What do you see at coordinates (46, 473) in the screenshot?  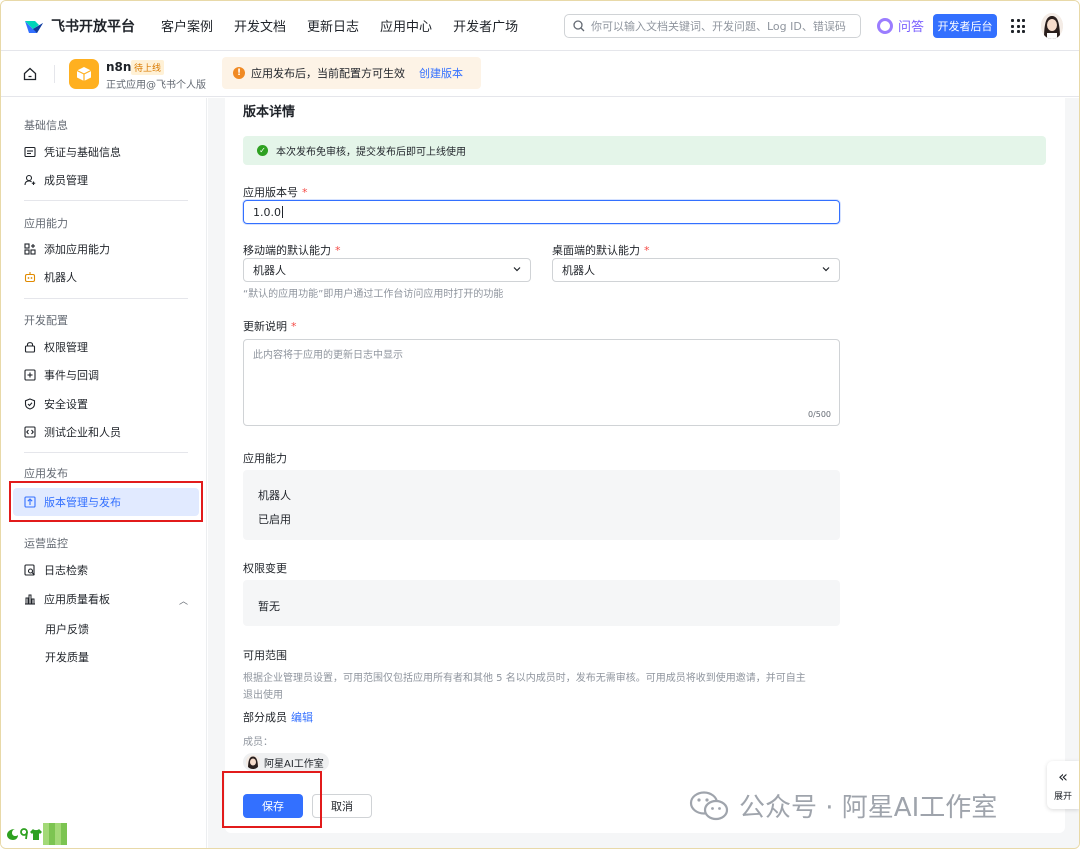 I see `sidebar-group-release: 应用发布` at bounding box center [46, 473].